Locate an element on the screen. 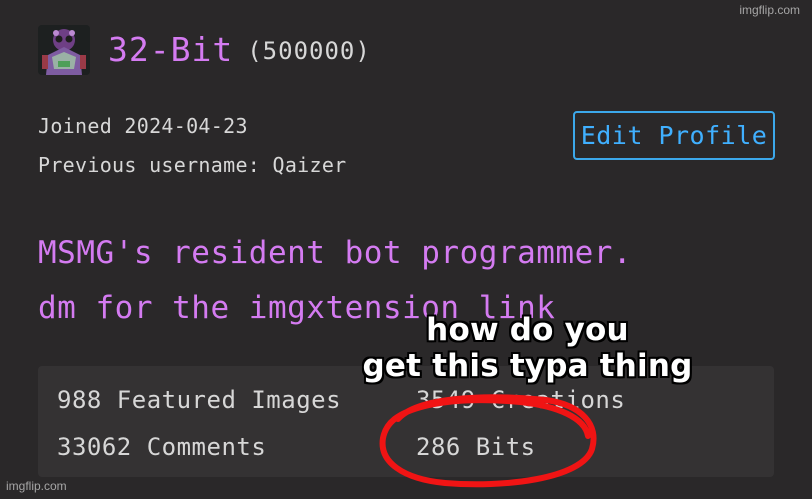 This screenshot has height=499, width=812. username: 32-Bit is located at coordinates (171, 49).